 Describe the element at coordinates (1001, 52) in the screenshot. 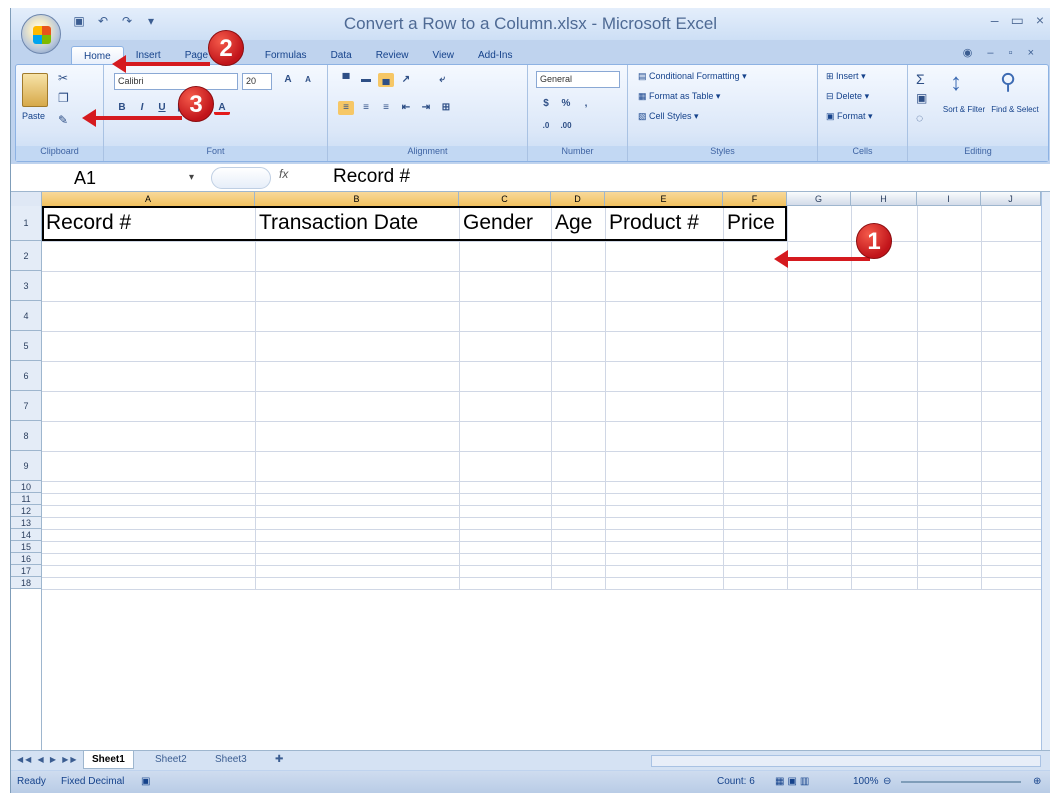

I see `help-icon: ◉ – ▫ ×` at that location.